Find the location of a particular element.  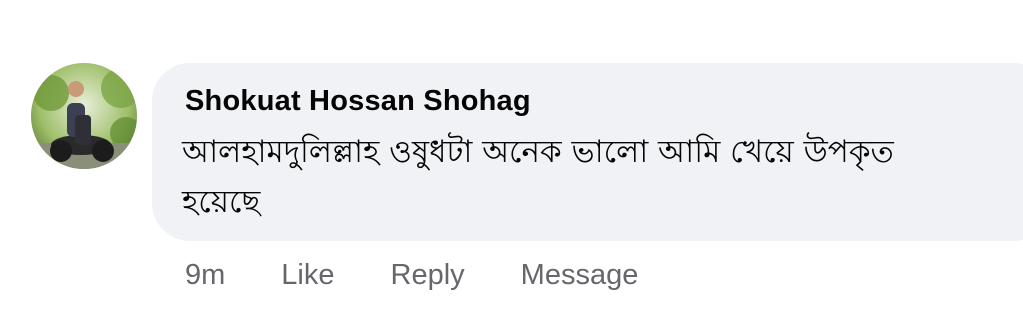

comment-author-name: Shokuat Hossan Shohag is located at coordinates (358, 101).